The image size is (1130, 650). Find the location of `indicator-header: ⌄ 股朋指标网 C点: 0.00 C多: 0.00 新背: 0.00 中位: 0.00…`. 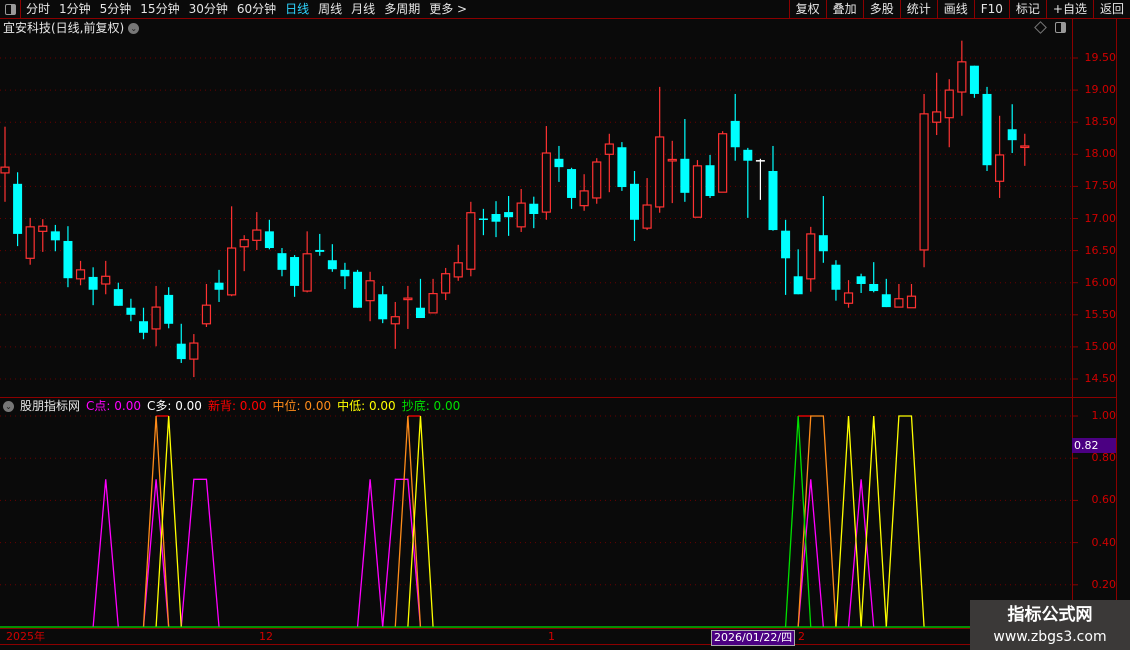

indicator-header: ⌄ 股朋指标网 C点: 0.00 C多: 0.00 新背: 0.00 中位: 0.00… is located at coordinates (231, 406).